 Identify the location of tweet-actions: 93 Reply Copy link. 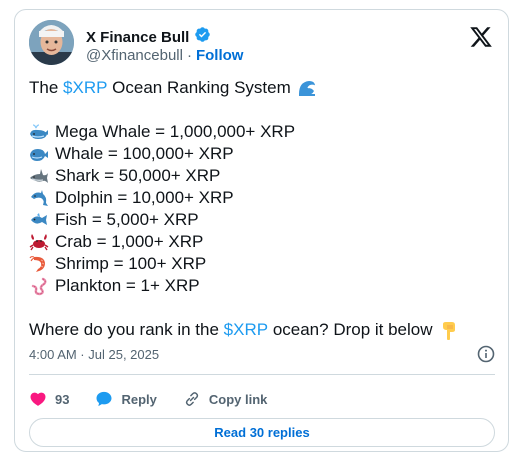
(262, 399).